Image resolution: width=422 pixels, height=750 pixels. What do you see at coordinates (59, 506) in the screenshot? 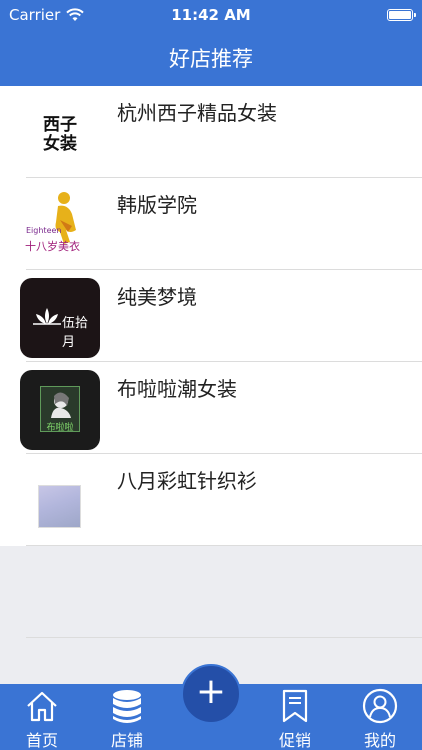
I see `rainbow-photo` at bounding box center [59, 506].